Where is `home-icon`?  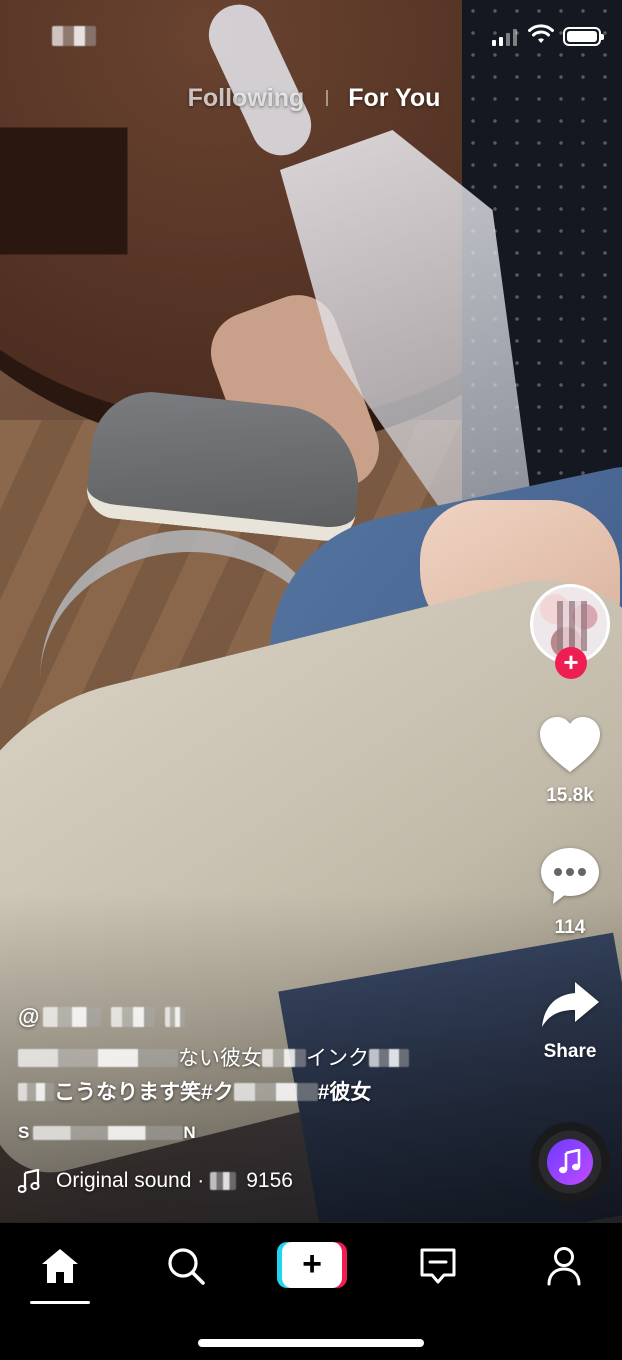 home-icon is located at coordinates (60, 1266).